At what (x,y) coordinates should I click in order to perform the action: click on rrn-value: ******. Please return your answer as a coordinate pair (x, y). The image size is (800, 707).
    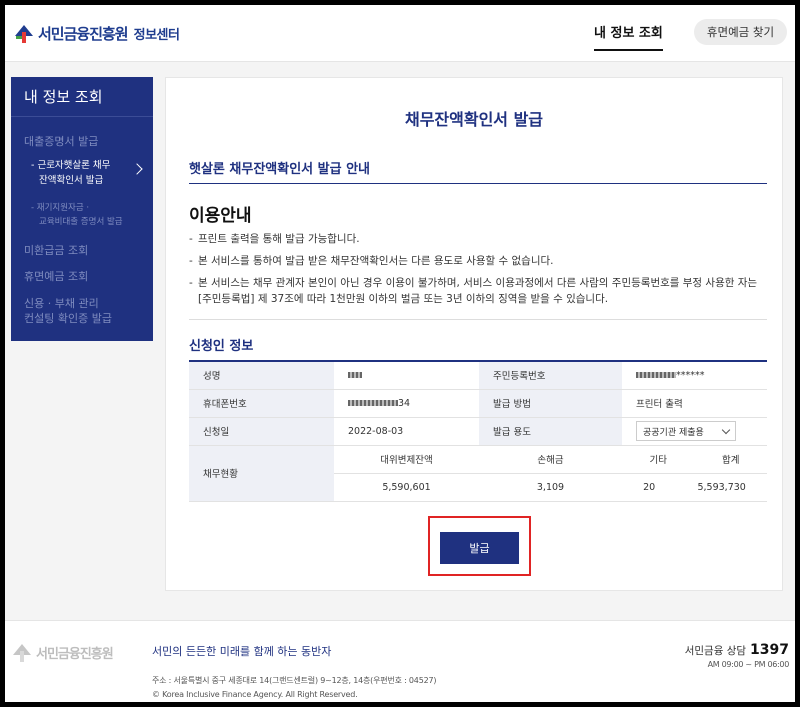
    Looking at the image, I should click on (694, 375).